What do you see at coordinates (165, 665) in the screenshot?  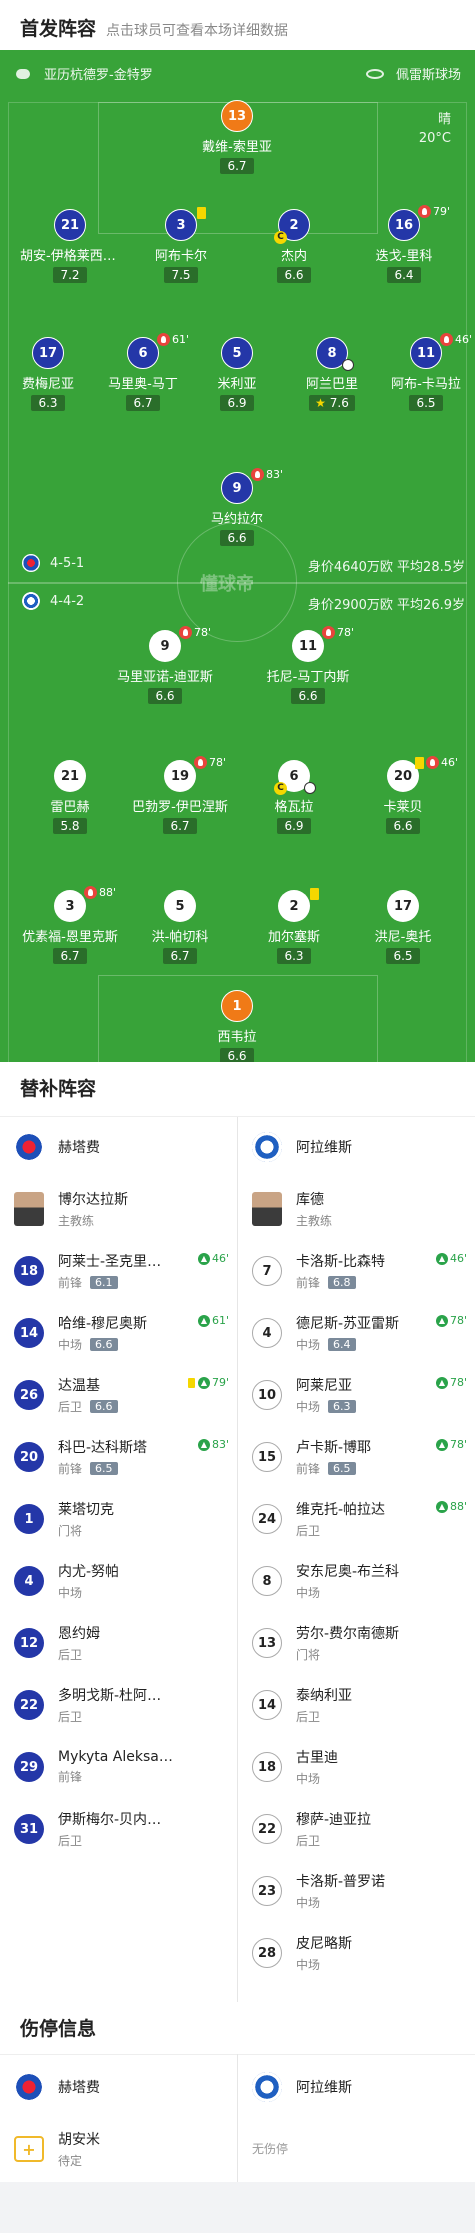 I see `away-player-9: 9 马里亚诺-迪亚斯 6.6 78'` at bounding box center [165, 665].